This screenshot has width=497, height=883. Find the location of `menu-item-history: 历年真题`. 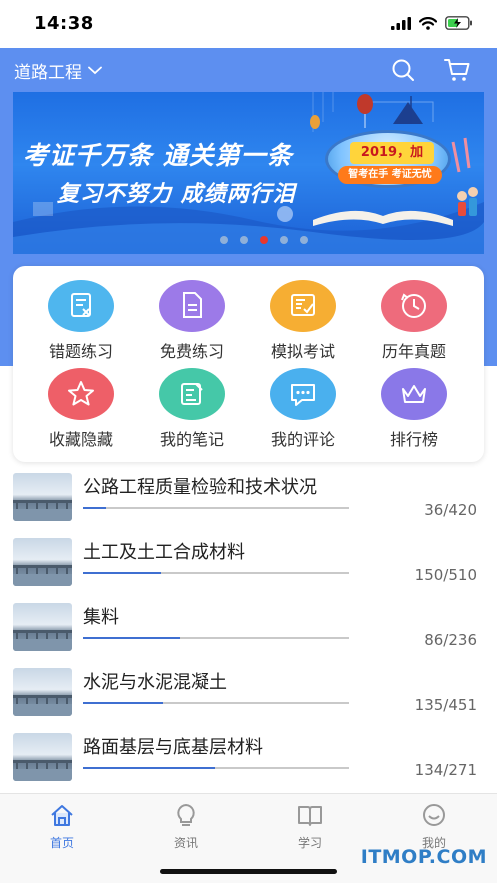

menu-item-history: 历年真题 is located at coordinates (414, 321).